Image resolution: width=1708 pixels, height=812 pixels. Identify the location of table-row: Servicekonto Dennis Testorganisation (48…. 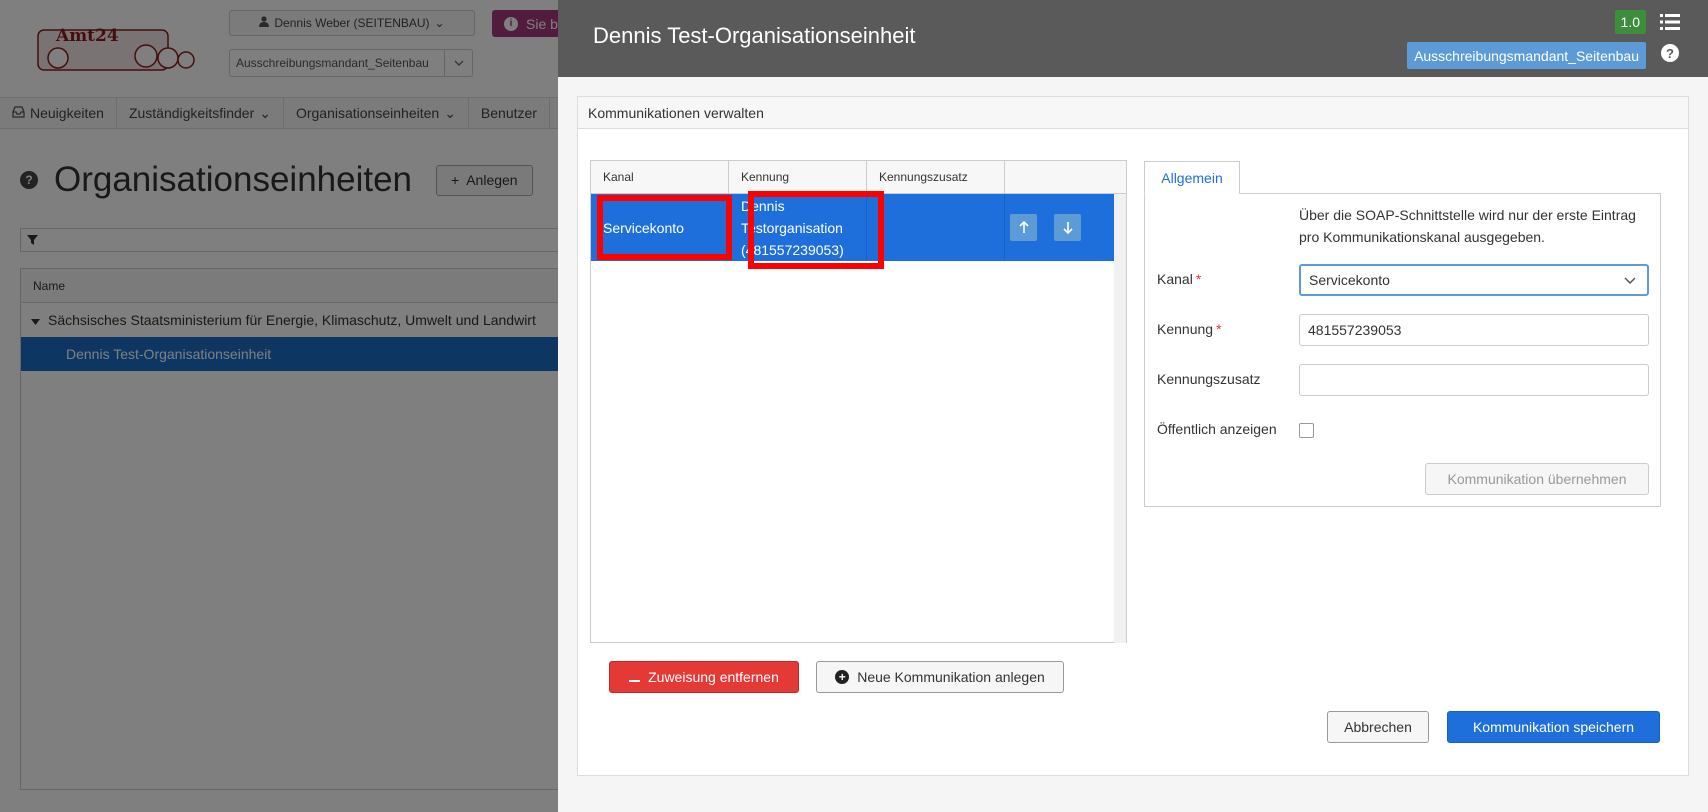
(858, 227).